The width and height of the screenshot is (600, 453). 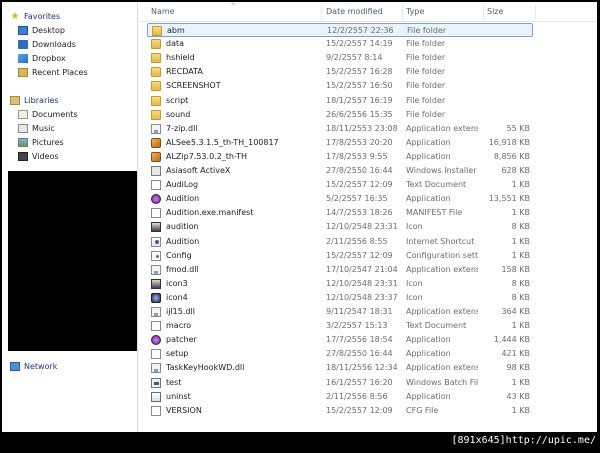 What do you see at coordinates (518, 396) in the screenshot?
I see `file-size: 43 KB` at bounding box center [518, 396].